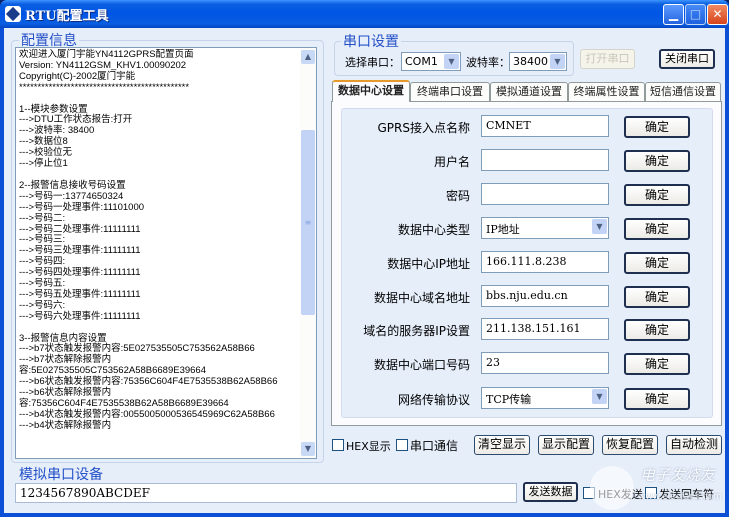  Describe the element at coordinates (509, 399) in the screenshot. I see `protocol-value: TCP传输` at that location.